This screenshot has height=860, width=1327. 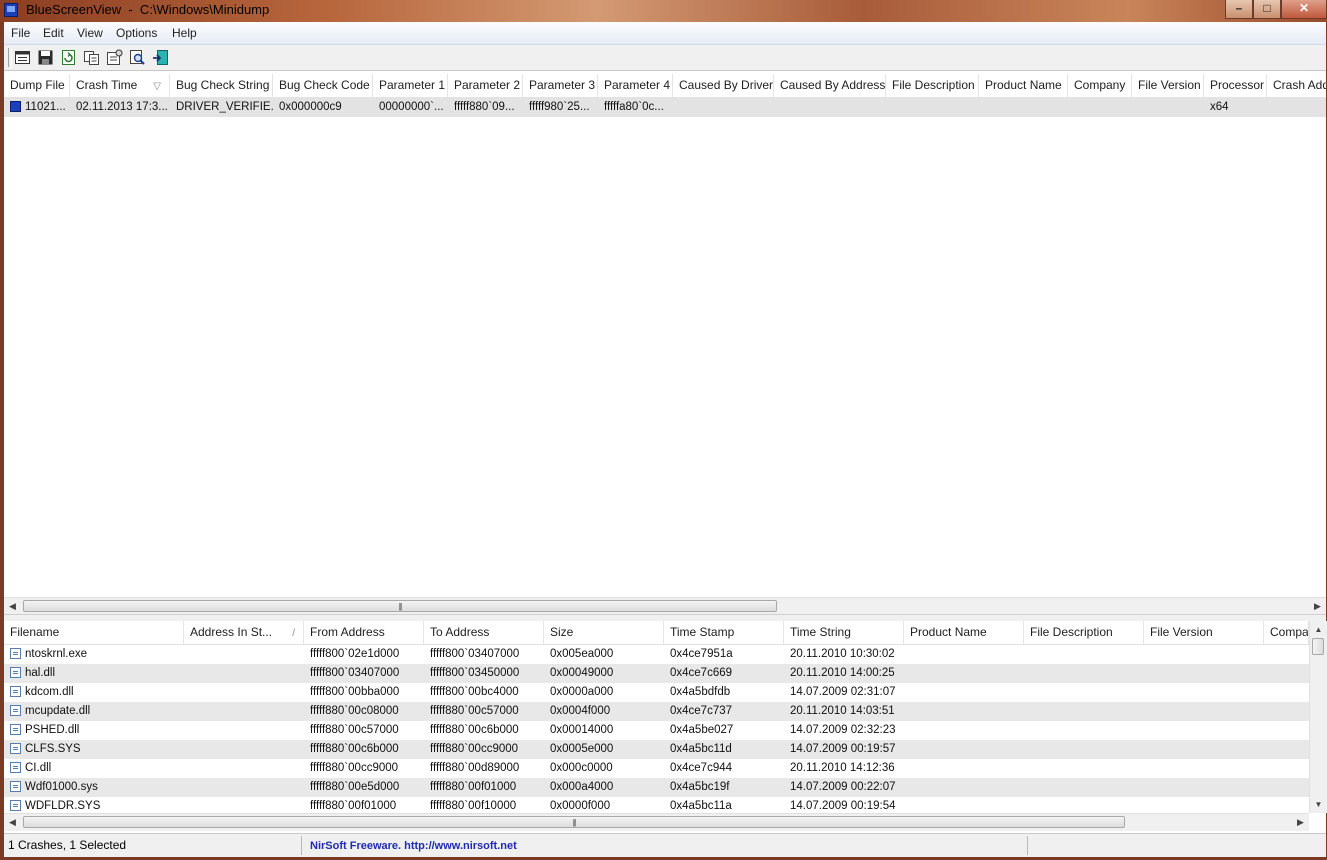 What do you see at coordinates (700, 692) in the screenshot?
I see `time-stamp-cell: 0x4a5bdfdb` at bounding box center [700, 692].